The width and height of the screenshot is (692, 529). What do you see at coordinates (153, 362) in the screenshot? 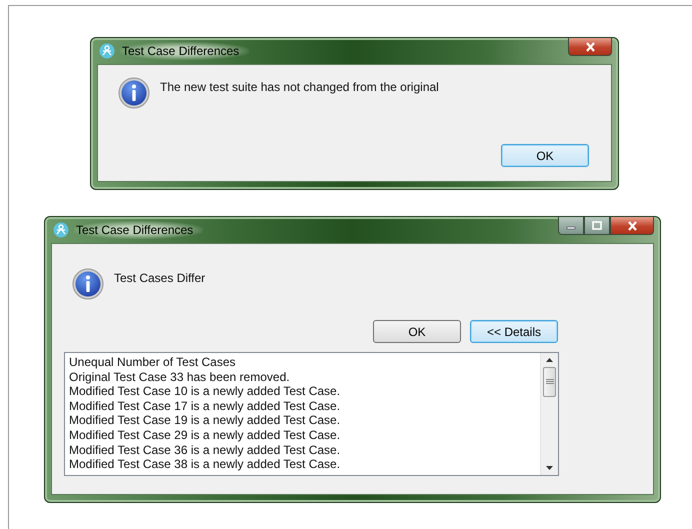
I see `details-line: Unequal Number of Test Cases` at bounding box center [153, 362].